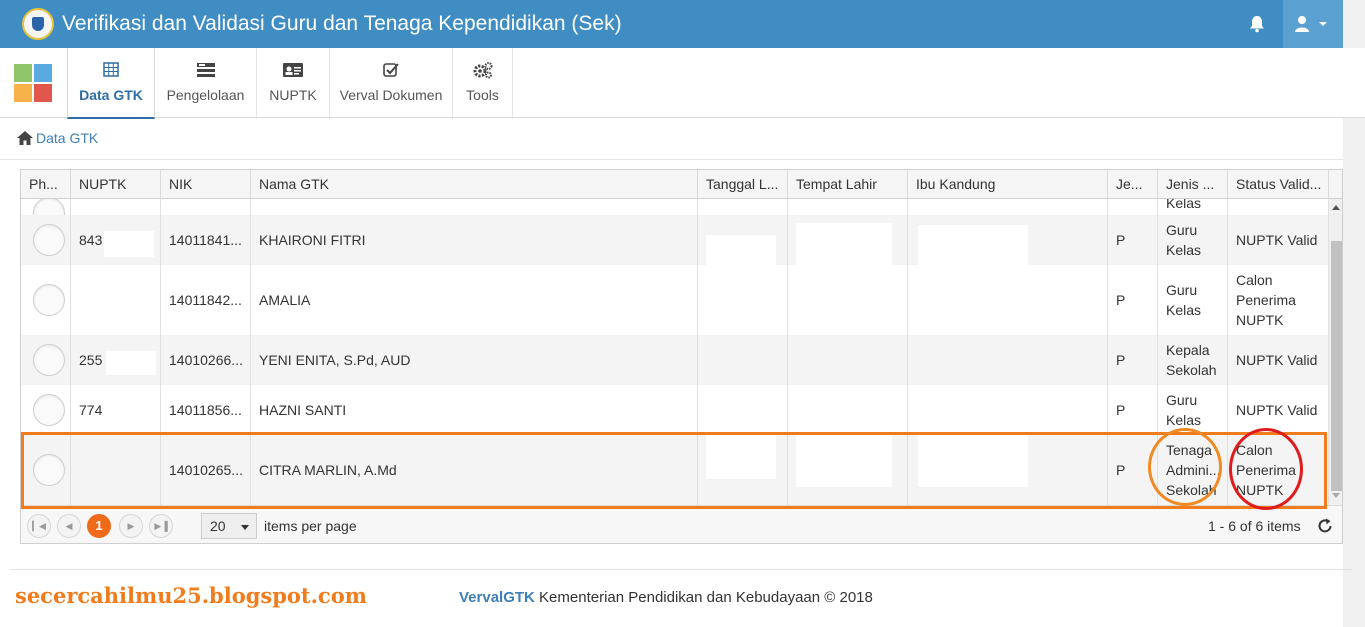  I want to click on tab-label: Pengelolaan, so click(205, 95).